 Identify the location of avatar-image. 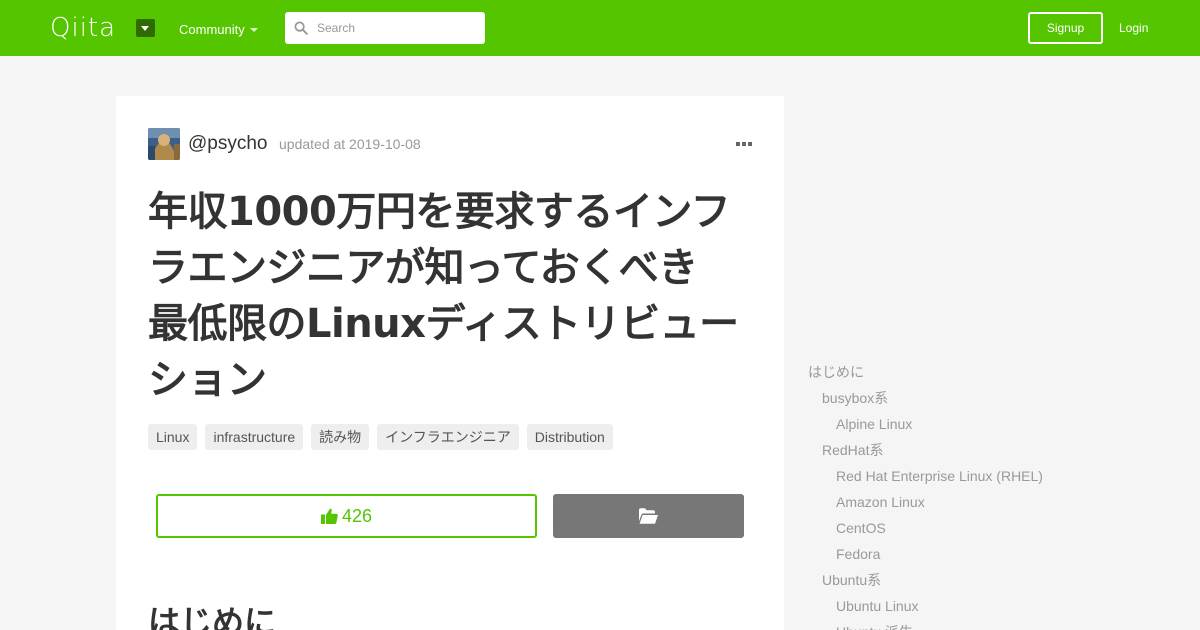
(164, 144).